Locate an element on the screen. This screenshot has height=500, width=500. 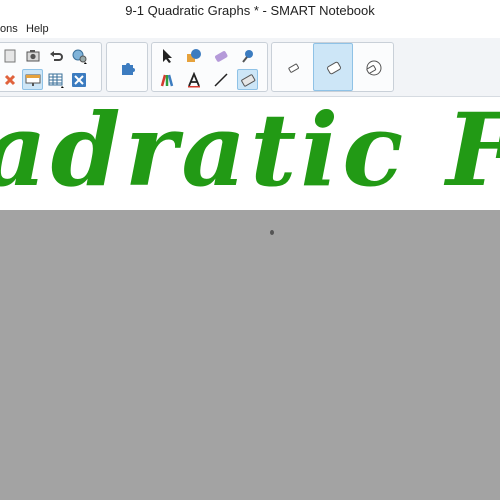
globe-settings-icon is located at coordinates (79, 56).